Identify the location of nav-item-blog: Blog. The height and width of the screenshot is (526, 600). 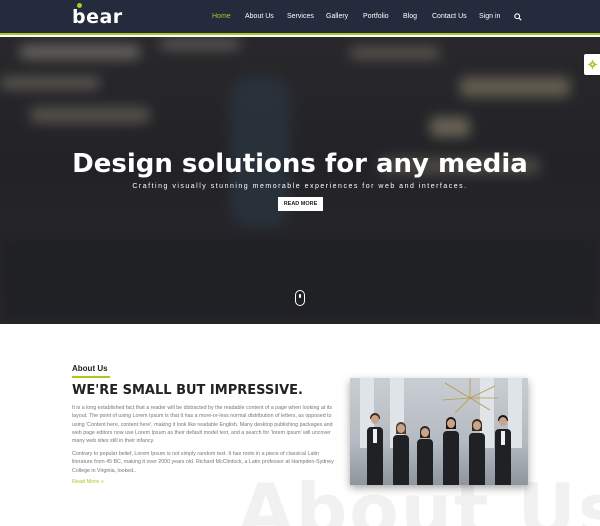
(410, 17).